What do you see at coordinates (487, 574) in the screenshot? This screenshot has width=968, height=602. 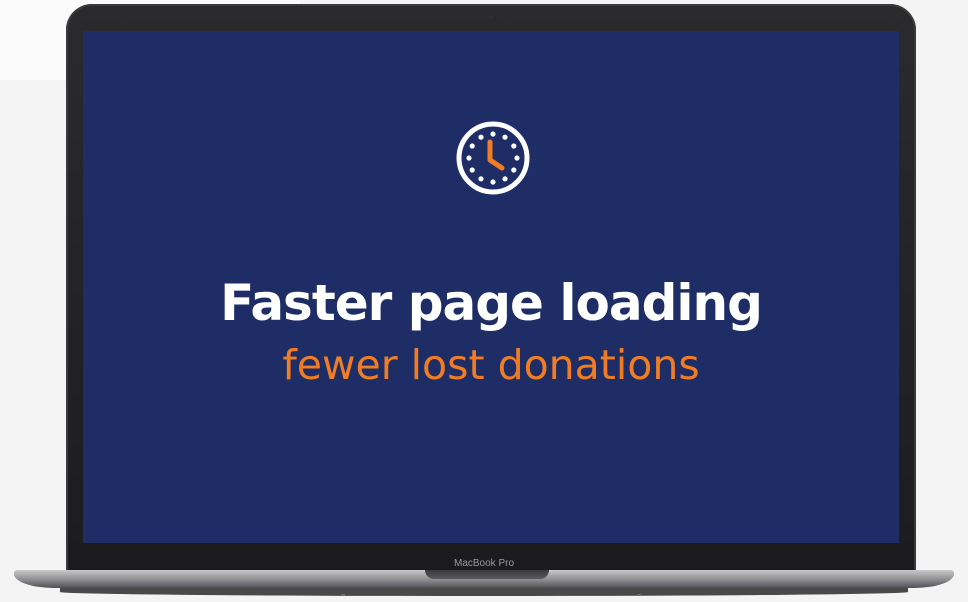 I see `lid-opening-notch` at bounding box center [487, 574].